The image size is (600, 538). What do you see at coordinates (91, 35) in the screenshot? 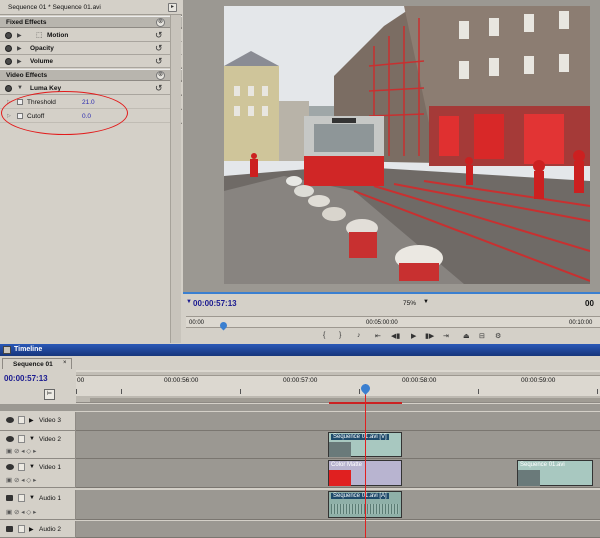
I see `effect-row-motion: ▶ ⬚ Motion ↺` at bounding box center [91, 35].